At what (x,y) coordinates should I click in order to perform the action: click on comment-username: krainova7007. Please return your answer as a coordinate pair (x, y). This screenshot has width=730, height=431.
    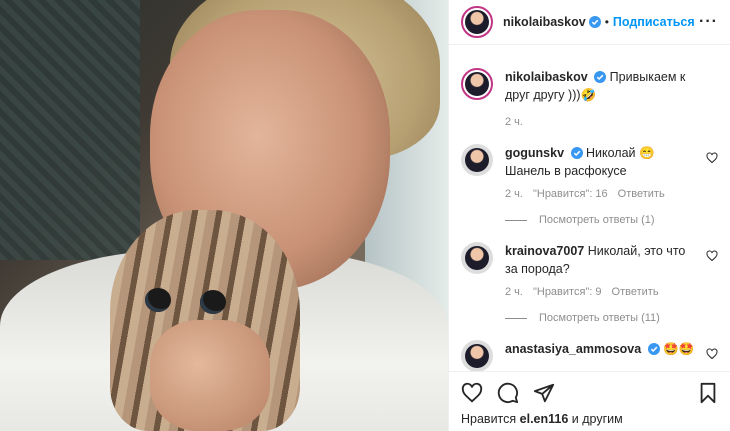
    Looking at the image, I should click on (544, 251).